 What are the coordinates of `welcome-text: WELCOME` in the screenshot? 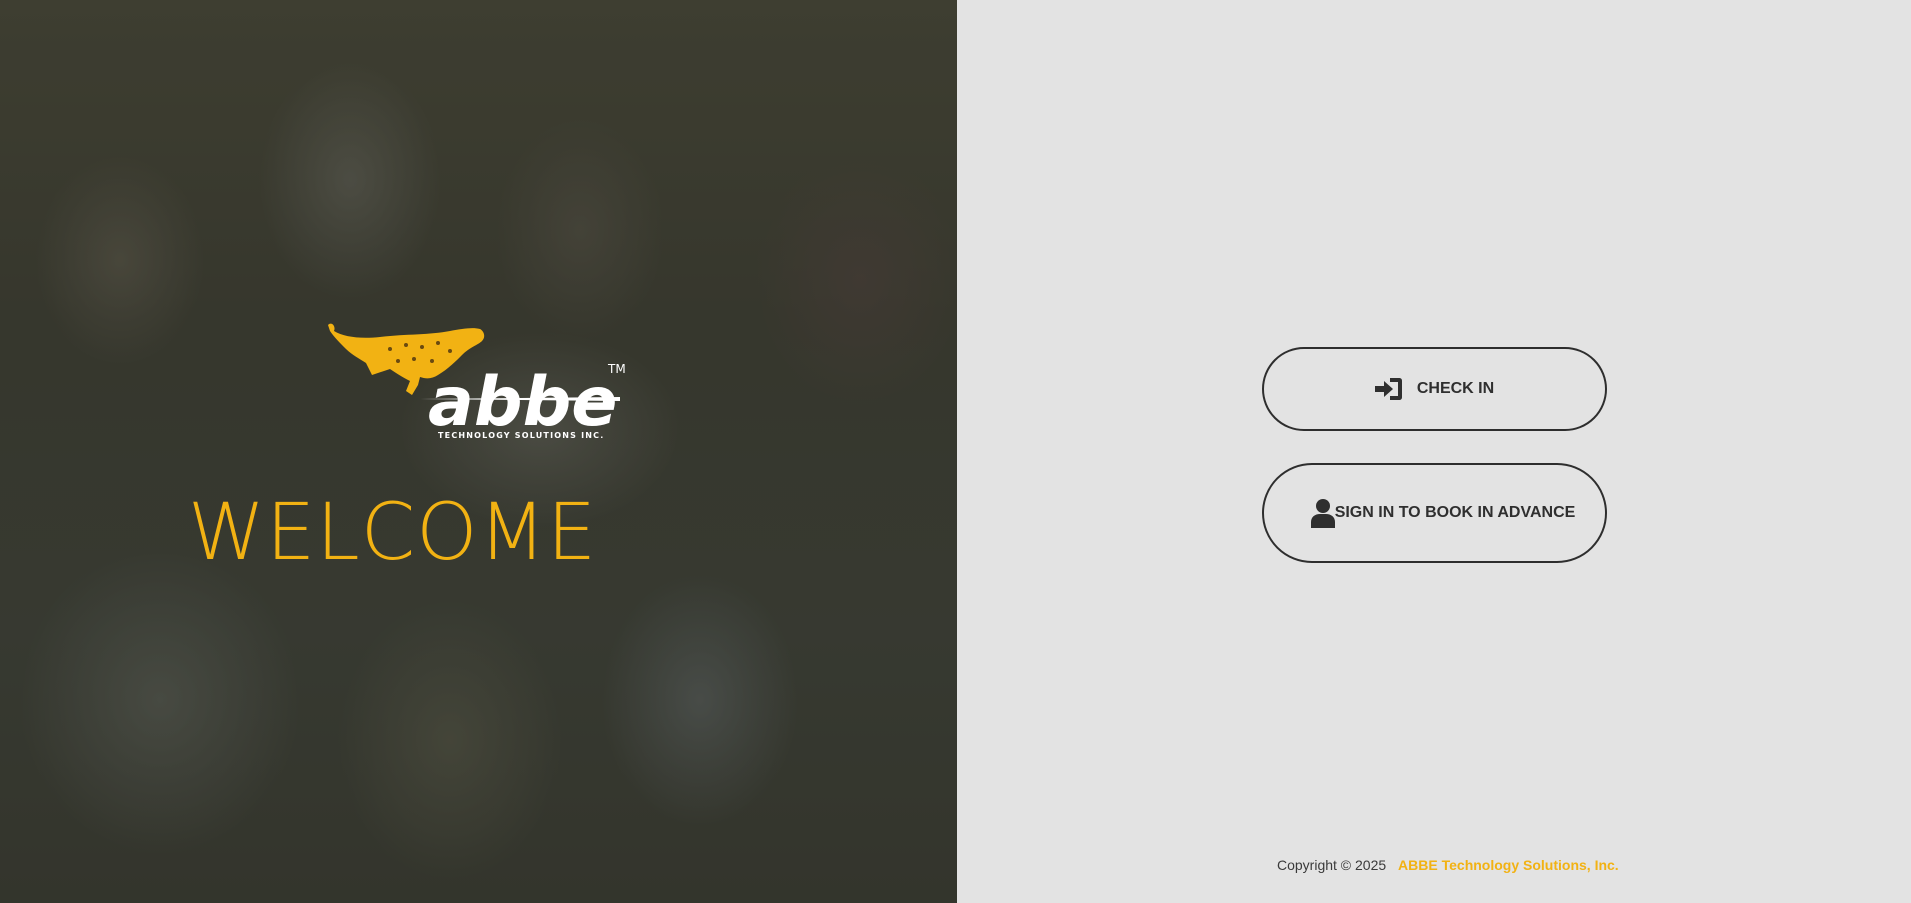 It's located at (392, 533).